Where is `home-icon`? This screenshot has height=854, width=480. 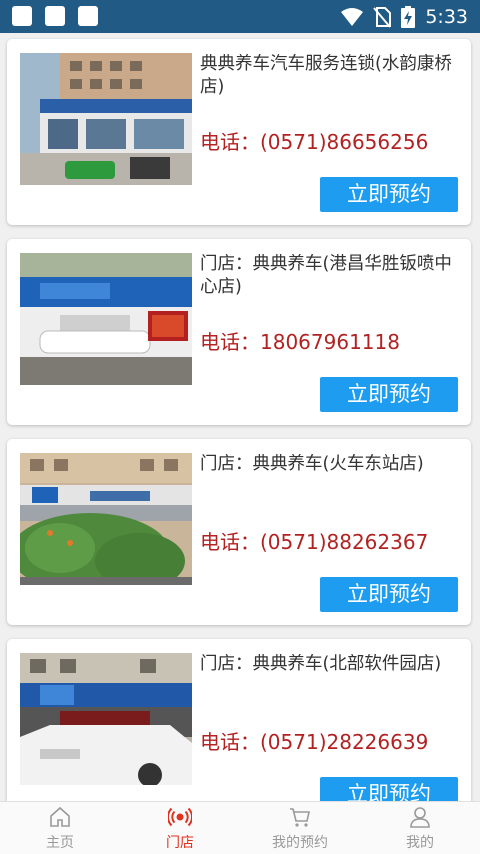
home-icon is located at coordinates (60, 816).